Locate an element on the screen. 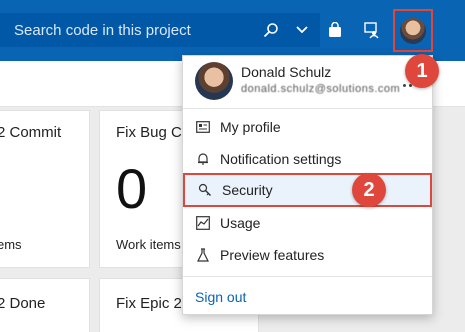 This screenshot has width=465, height=332. menu-item-preview-features: Preview features is located at coordinates (307, 255).